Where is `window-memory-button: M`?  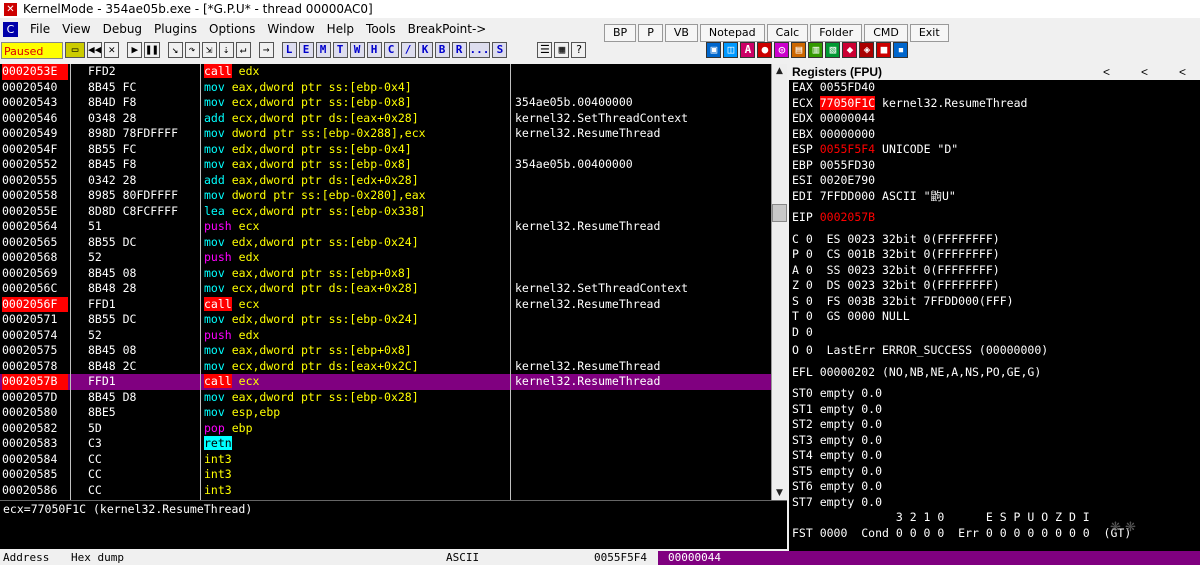
window-memory-button: M is located at coordinates (323, 50).